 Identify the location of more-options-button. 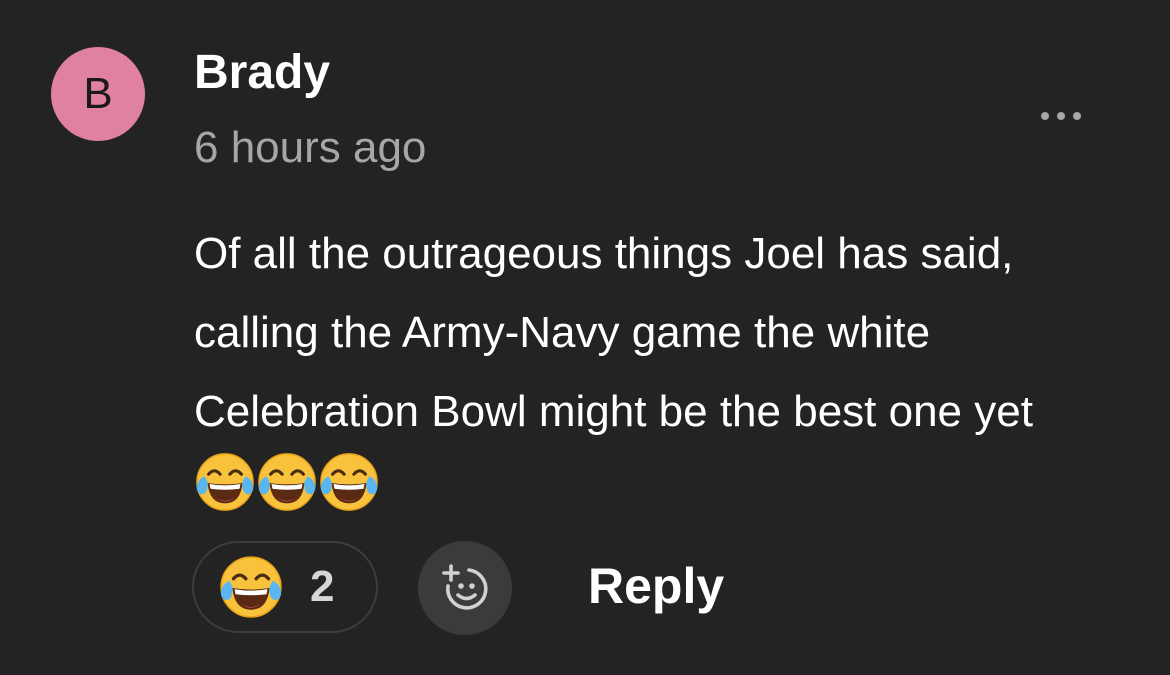
(1061, 116).